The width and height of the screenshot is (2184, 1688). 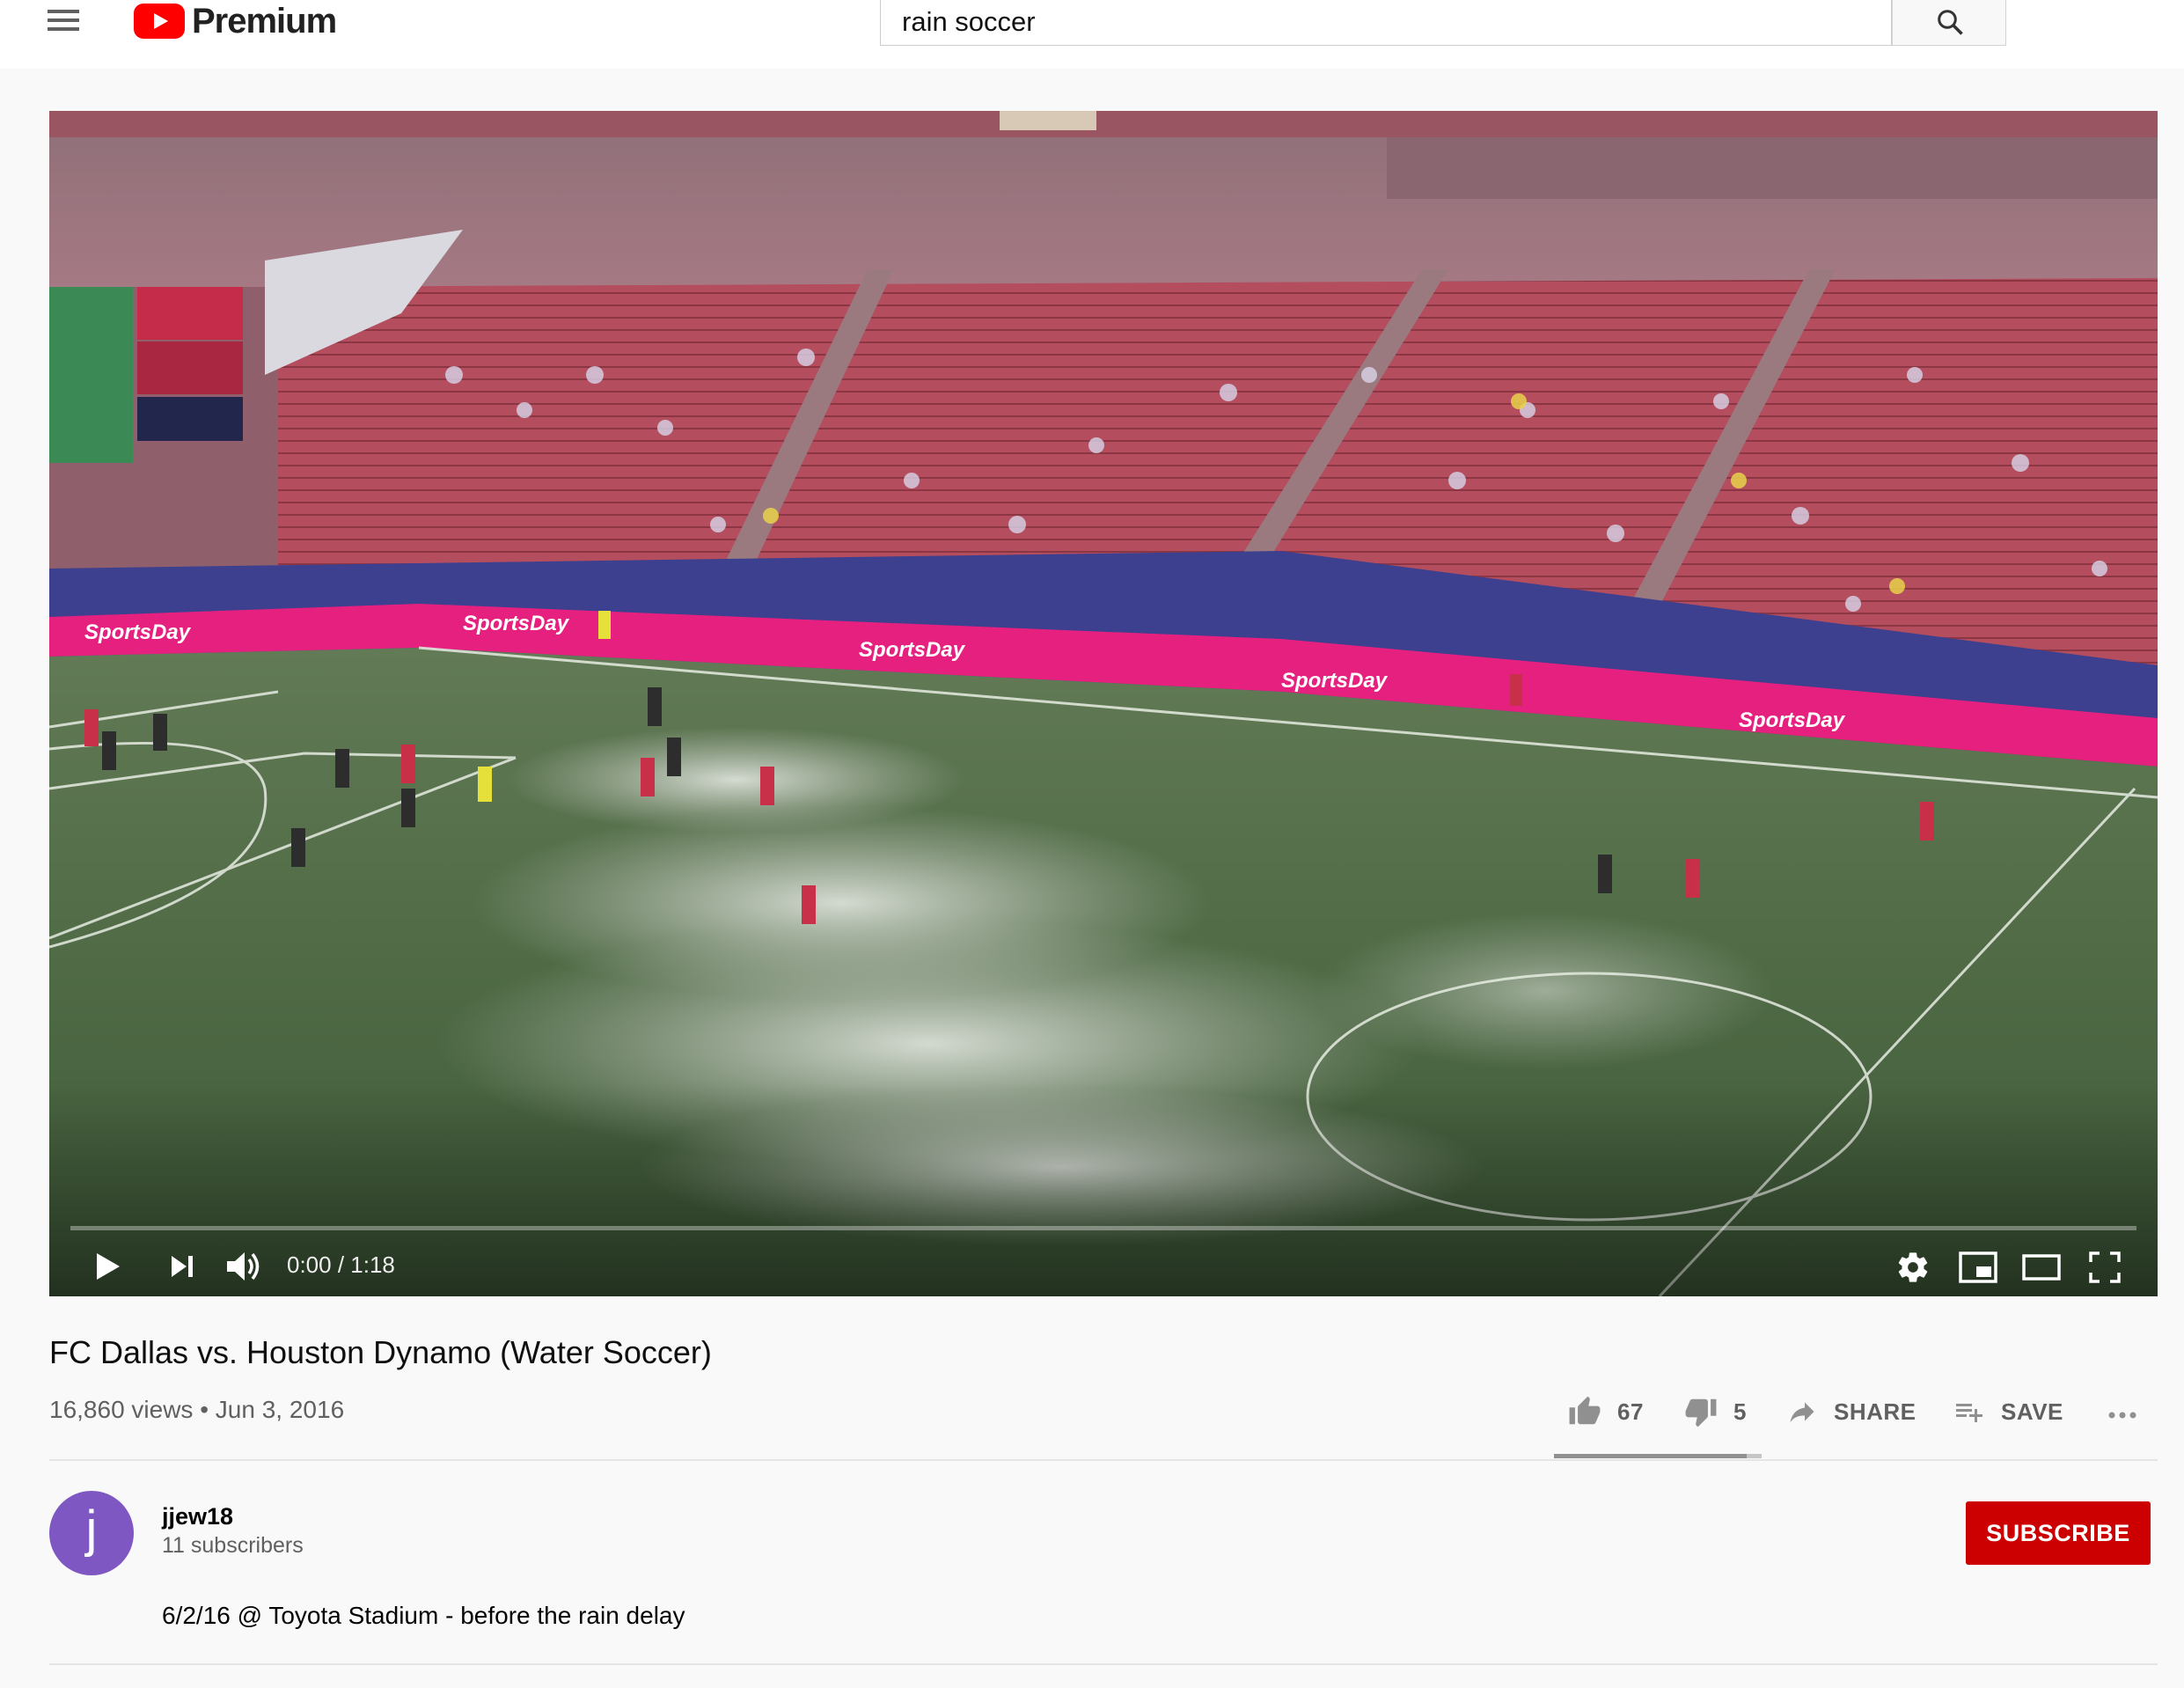 What do you see at coordinates (108, 1266) in the screenshot?
I see `play-icon` at bounding box center [108, 1266].